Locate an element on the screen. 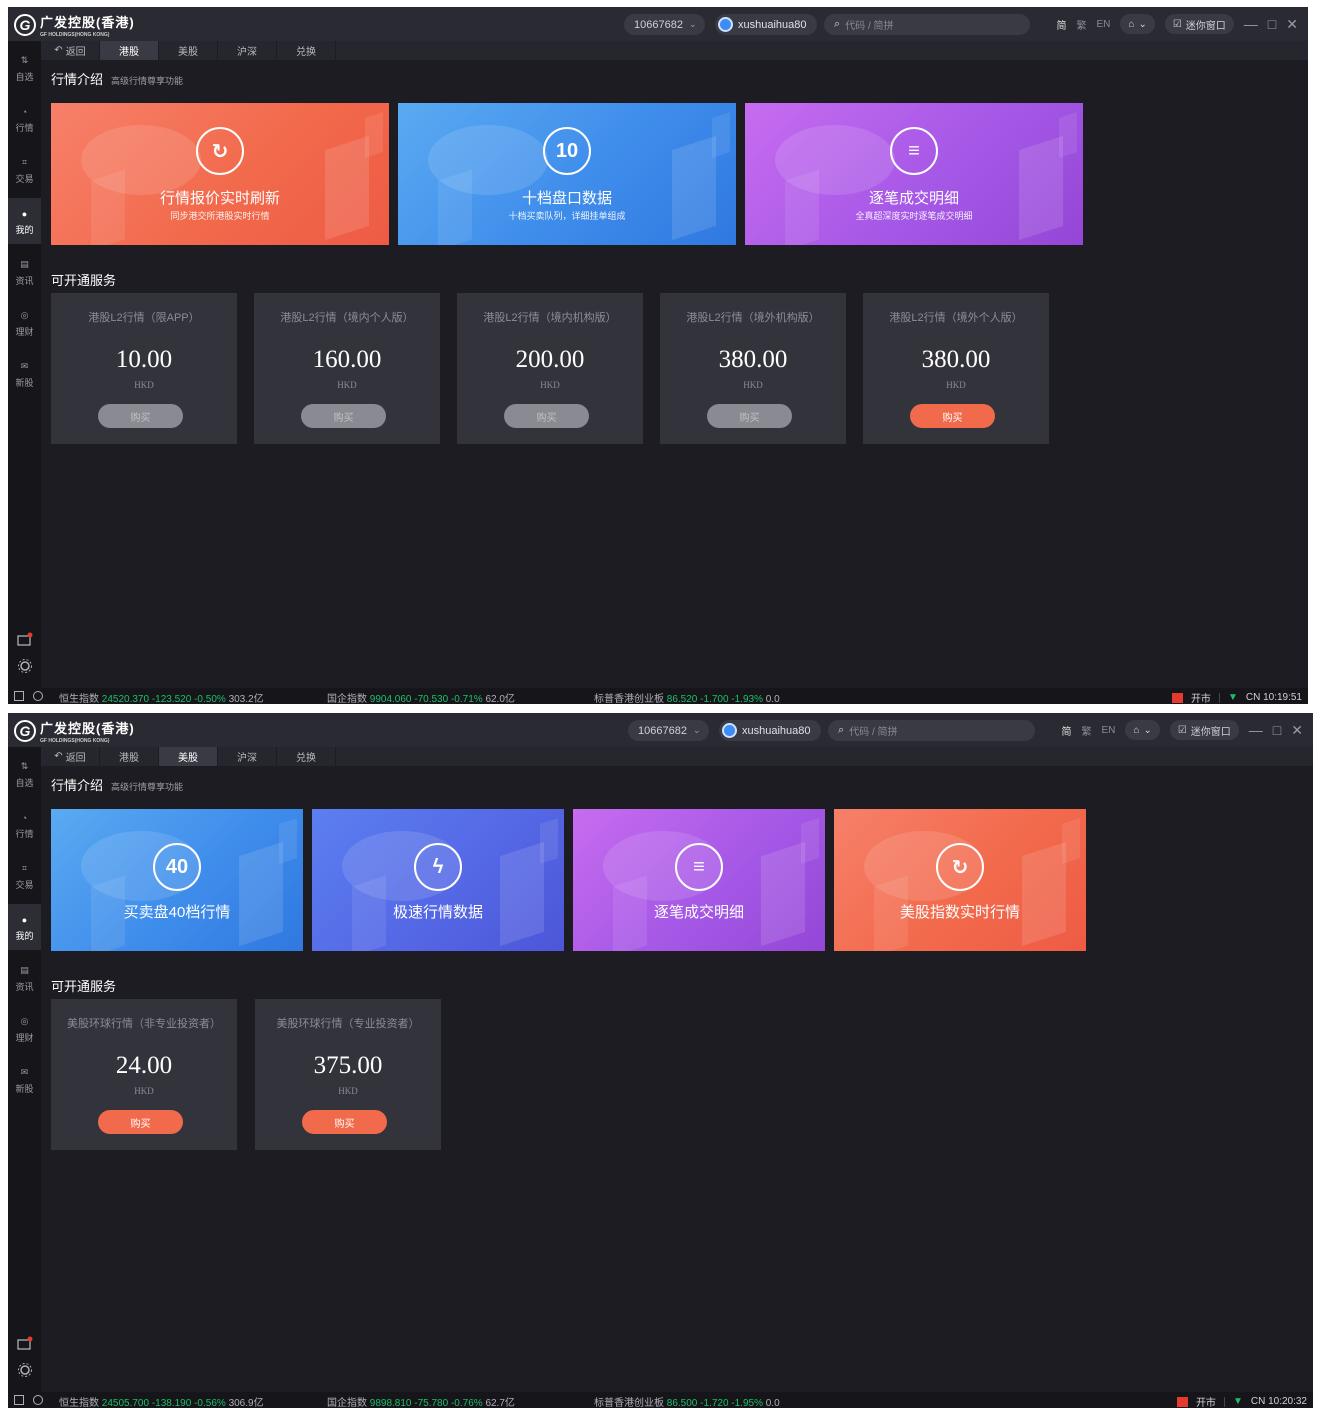 This screenshot has height=1408, width=1320. market-tabs: ↶ 返回 港股 美股 沪深 兑换 is located at coordinates (674, 50).